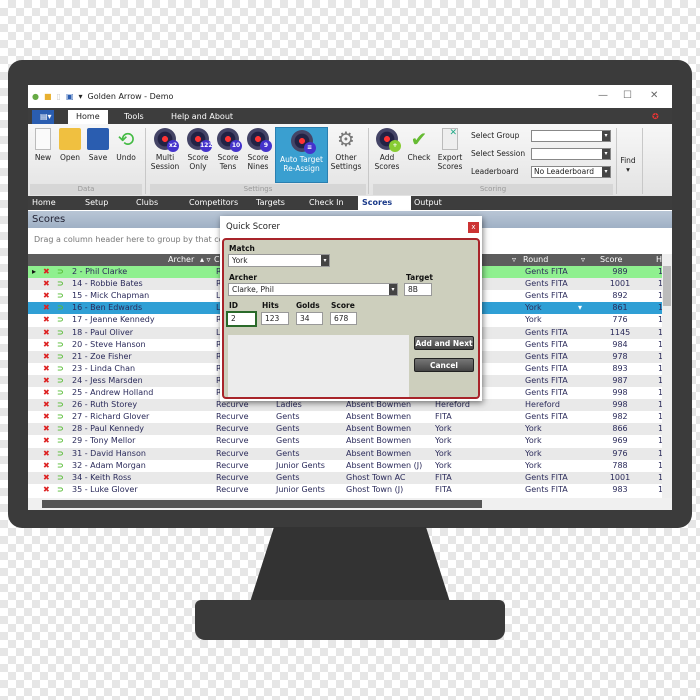 The width and height of the screenshot is (700, 700). What do you see at coordinates (346, 149) in the screenshot?
I see `other-settings-button: ⚙ Other Settings` at bounding box center [346, 149].